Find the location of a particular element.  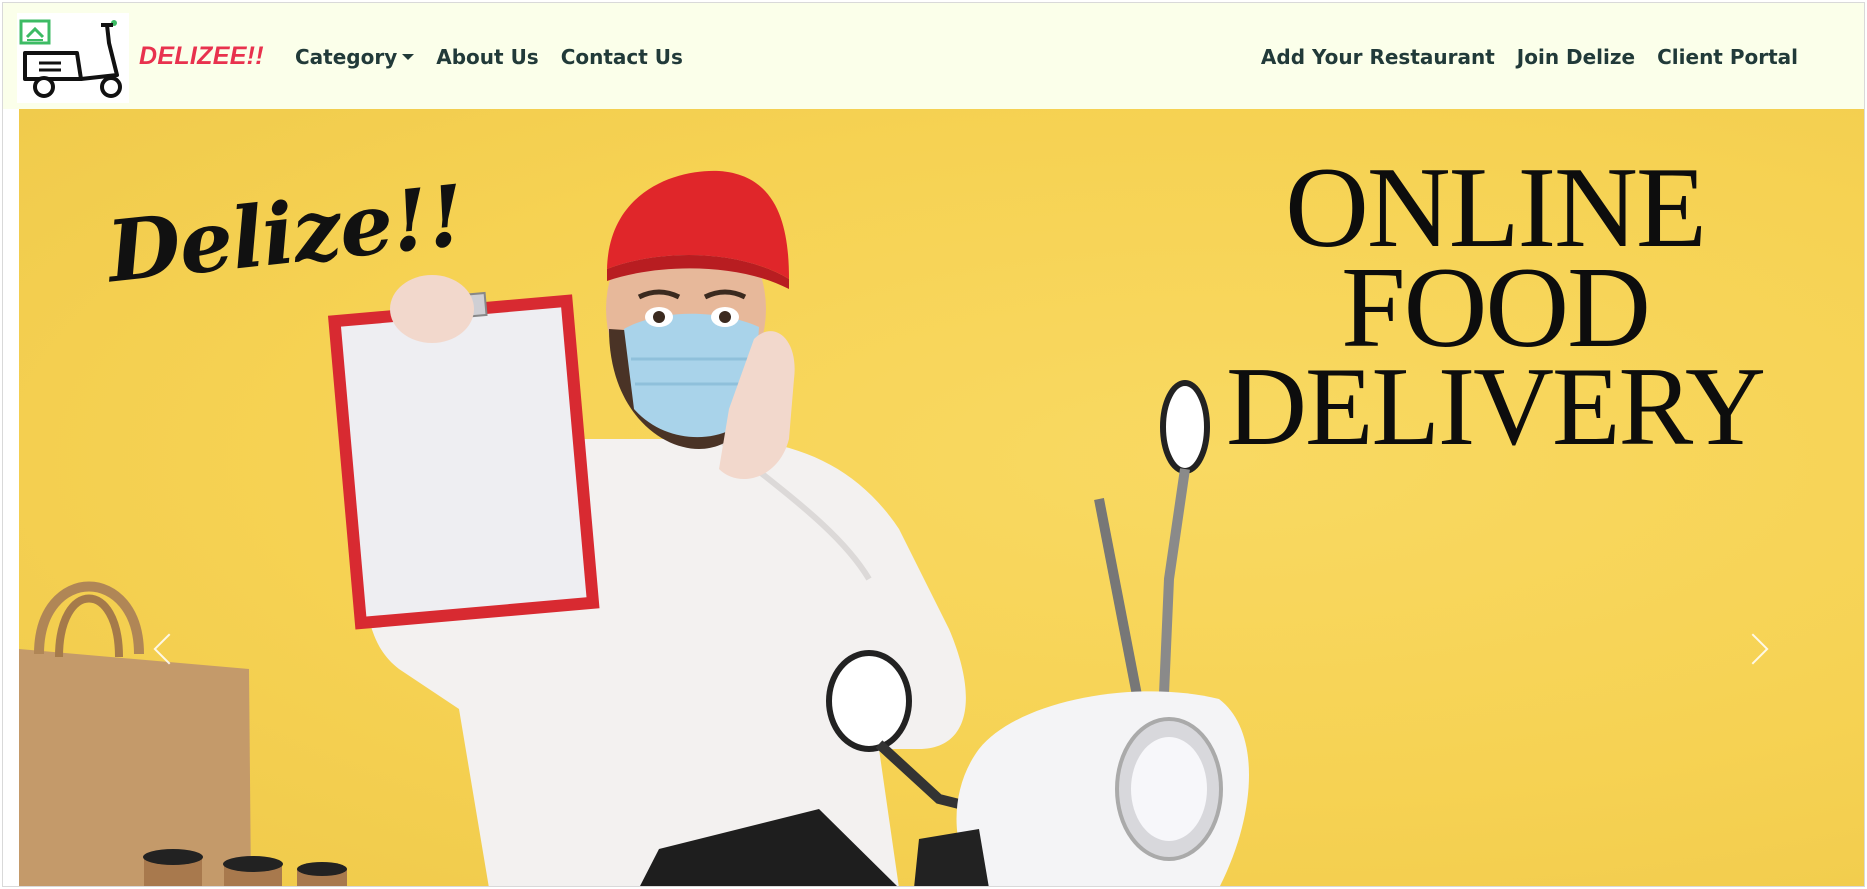

nav-client-portal: Client Portal is located at coordinates (1727, 57).